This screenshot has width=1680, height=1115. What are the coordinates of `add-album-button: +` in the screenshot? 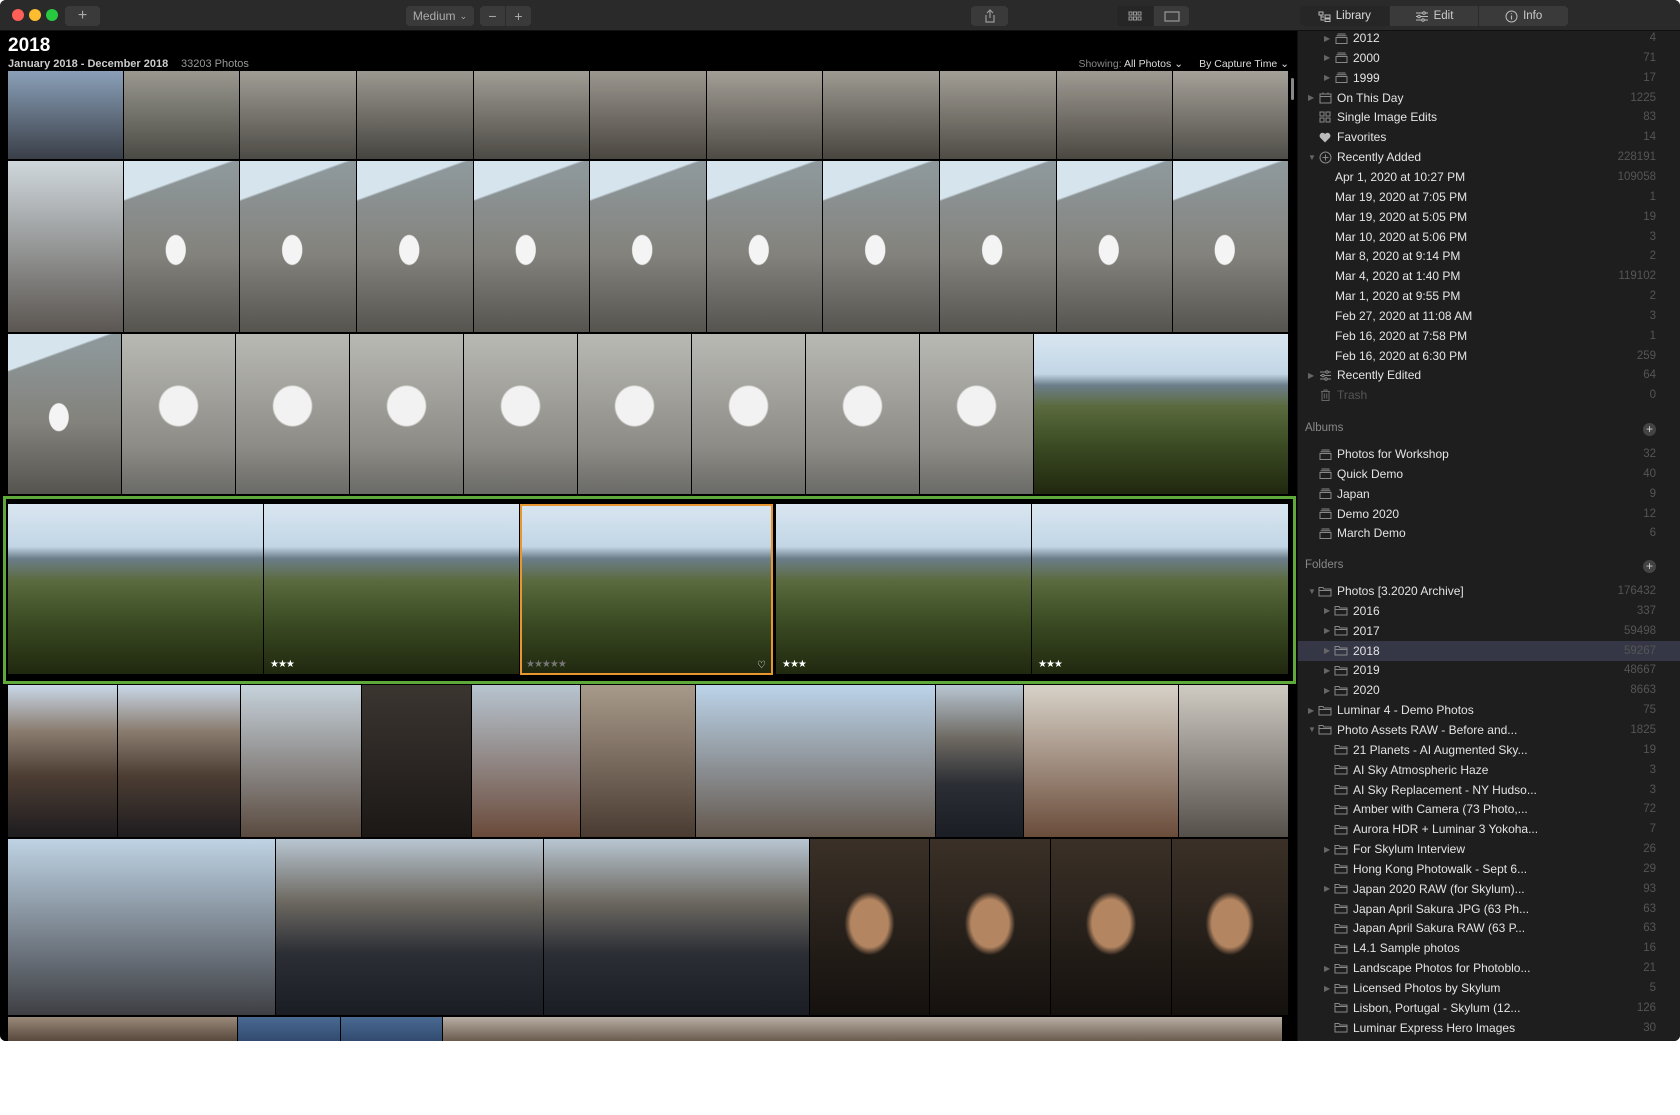 It's located at (1649, 429).